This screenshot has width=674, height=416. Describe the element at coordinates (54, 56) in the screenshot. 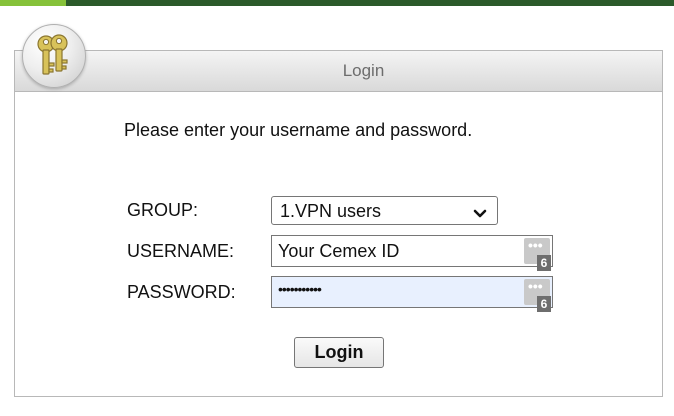

I see `keys-icon` at that location.